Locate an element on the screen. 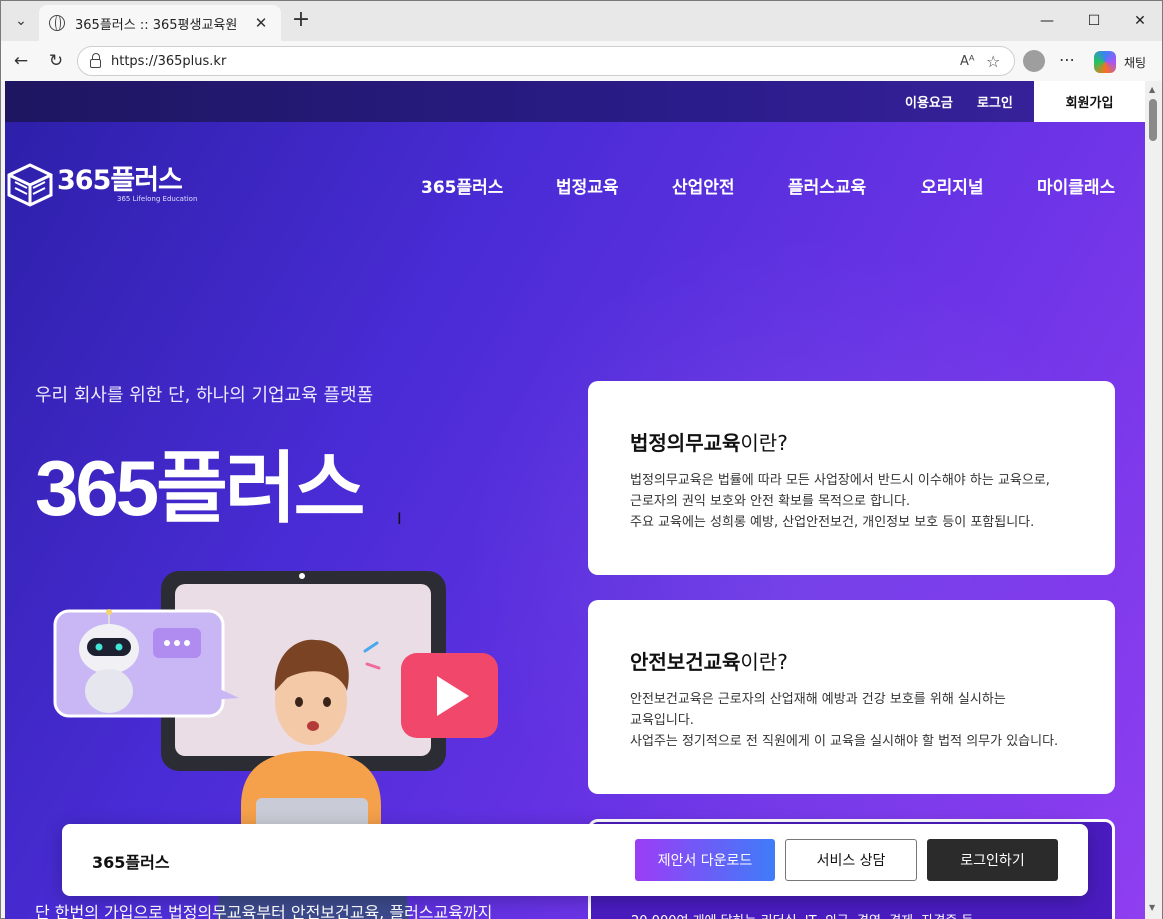  site-logo: 365플러스 365 Lifelong Education is located at coordinates (102, 185).